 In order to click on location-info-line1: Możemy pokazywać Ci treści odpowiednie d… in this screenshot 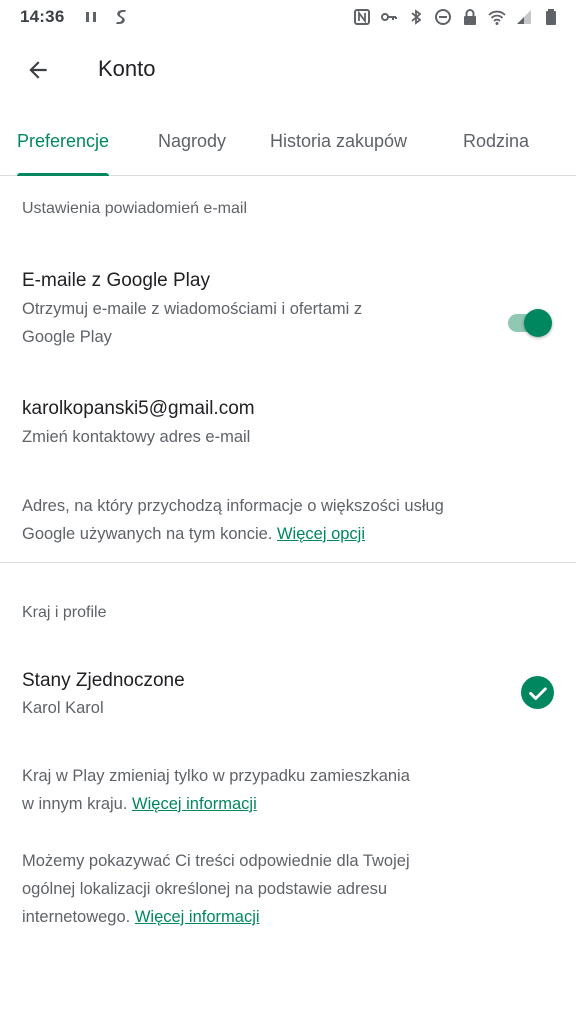, I will do `click(216, 861)`.